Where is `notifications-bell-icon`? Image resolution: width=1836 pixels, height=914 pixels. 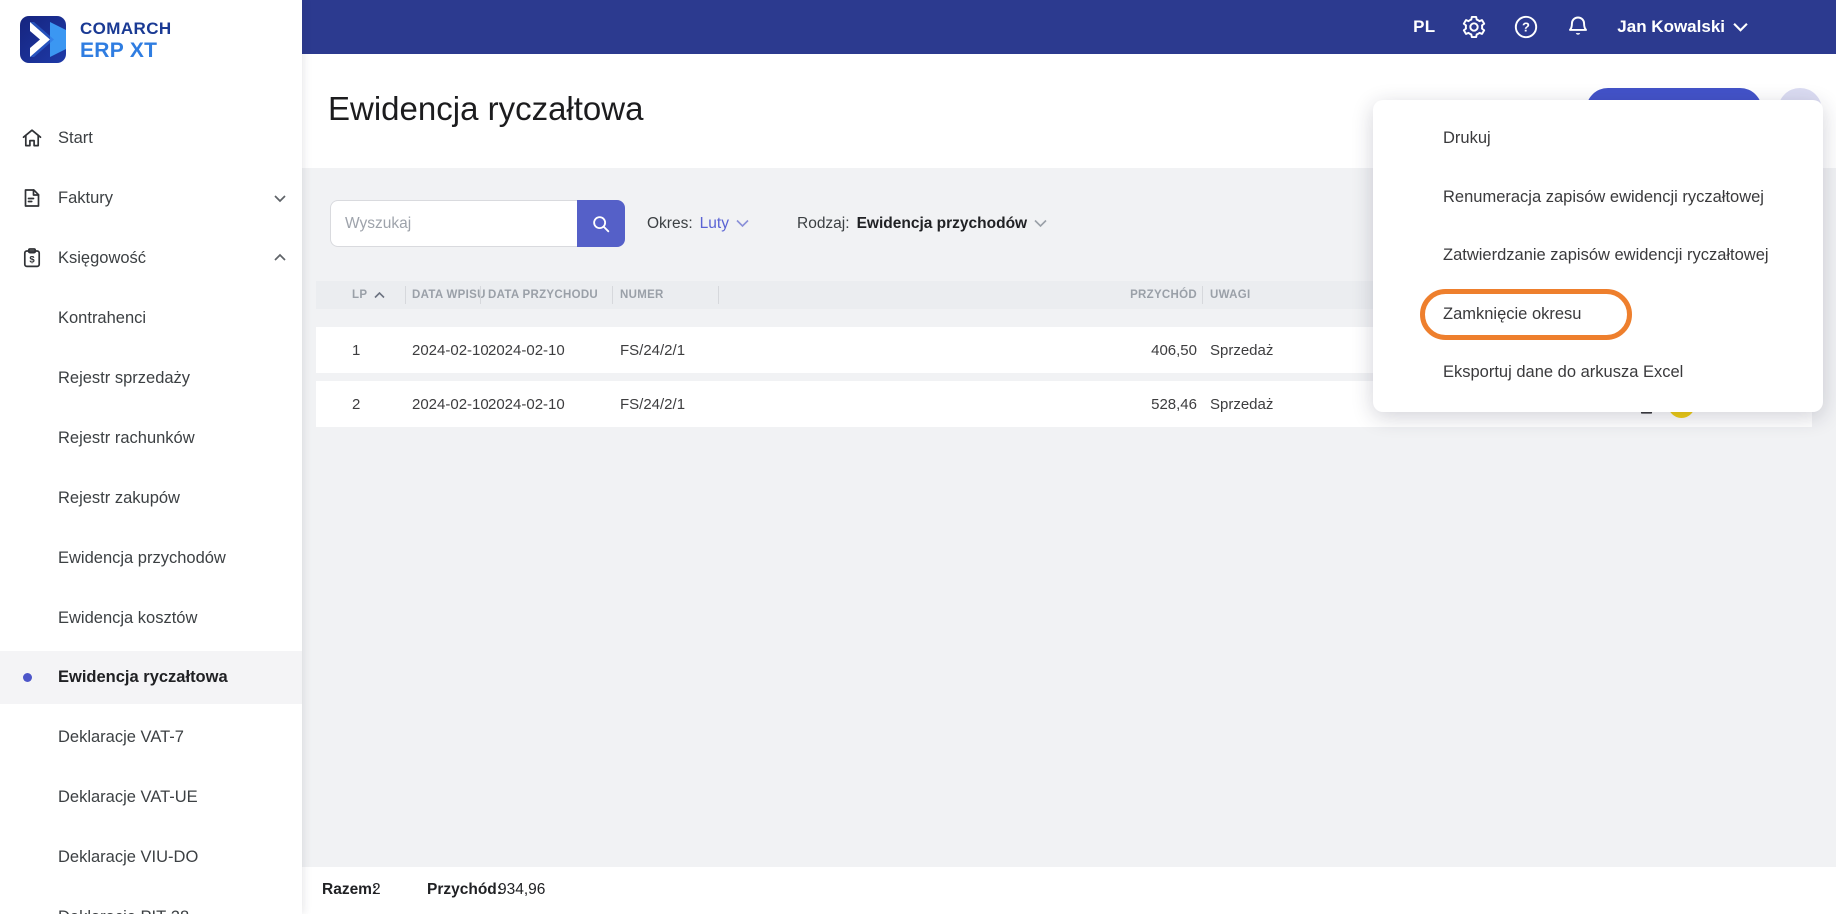
notifications-bell-icon is located at coordinates (1578, 27).